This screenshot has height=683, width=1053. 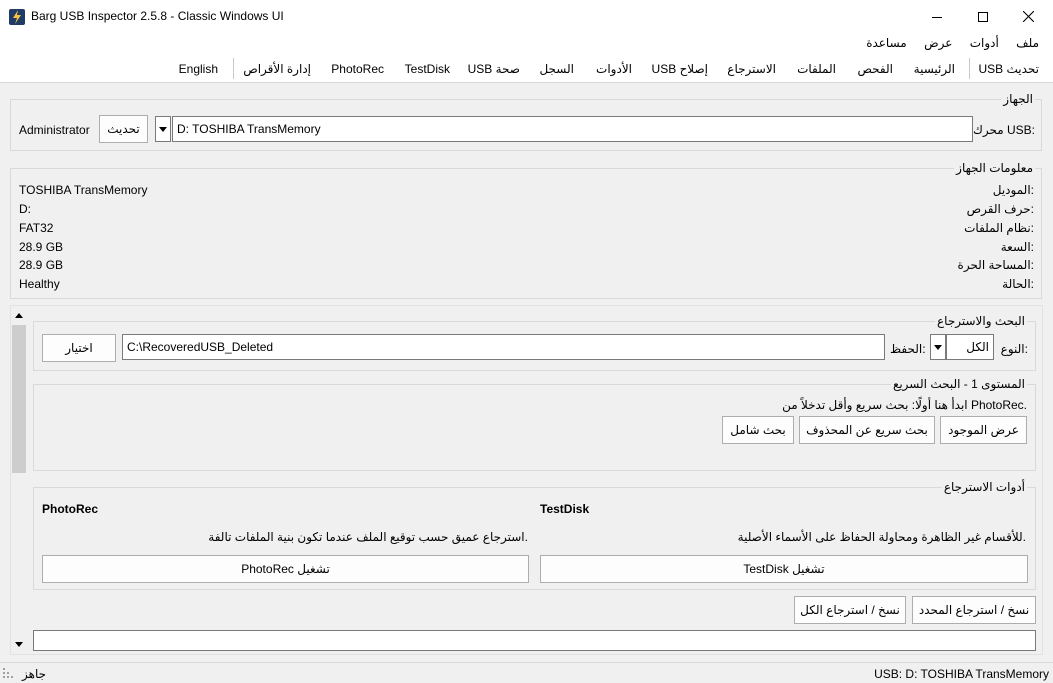 I want to click on status-ready: جاهز, so click(x=34, y=674).